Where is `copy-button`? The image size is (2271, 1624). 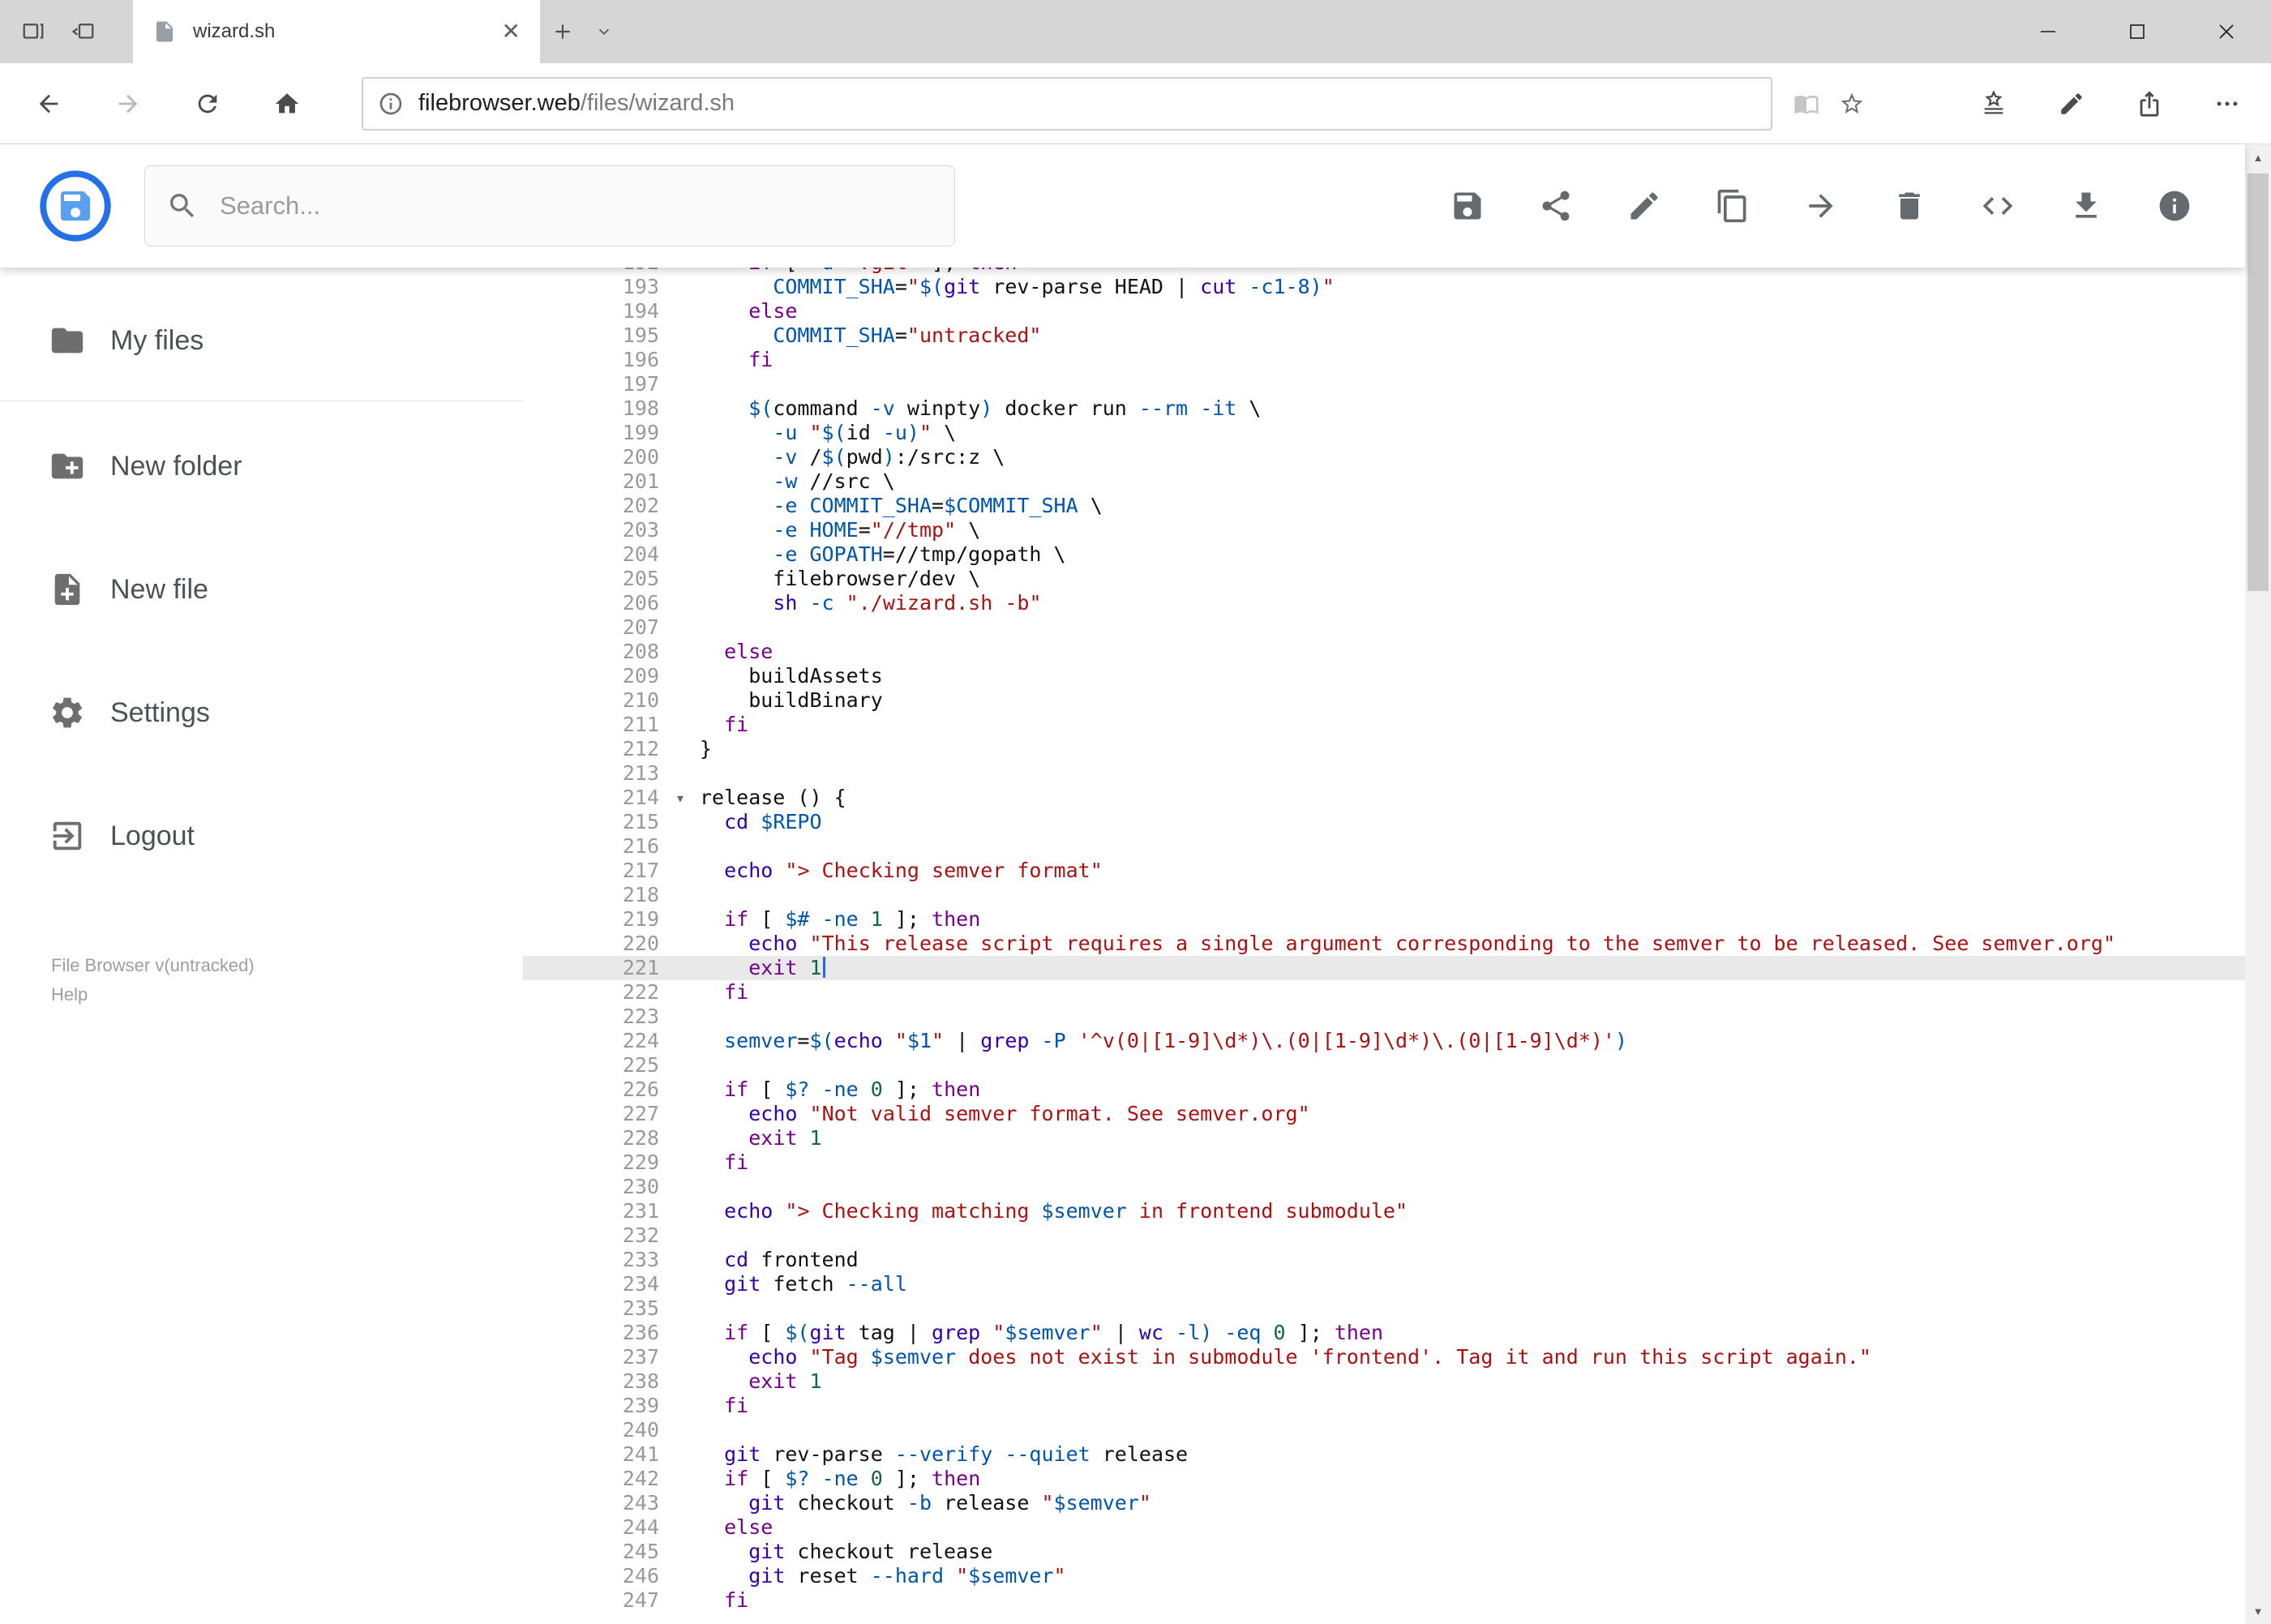 copy-button is located at coordinates (1733, 206).